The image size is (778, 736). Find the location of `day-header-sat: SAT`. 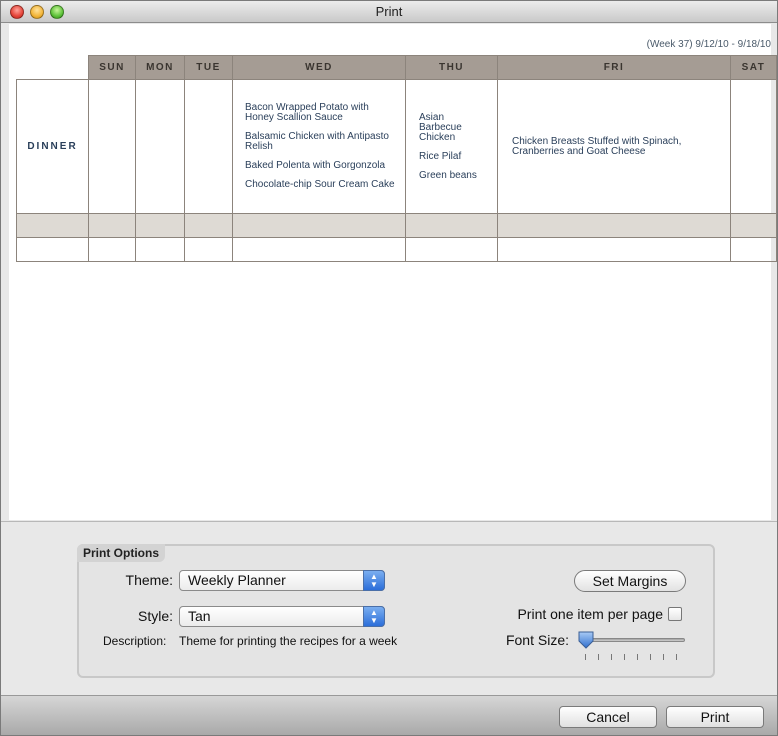

day-header-sat: SAT is located at coordinates (753, 67).